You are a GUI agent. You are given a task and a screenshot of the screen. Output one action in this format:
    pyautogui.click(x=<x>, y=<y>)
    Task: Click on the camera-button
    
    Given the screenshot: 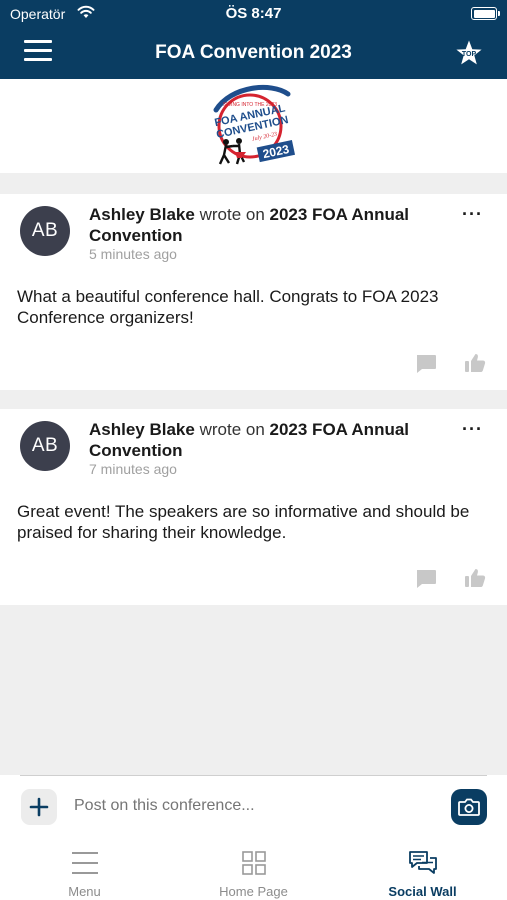 What is the action you would take?
    pyautogui.click(x=469, y=807)
    